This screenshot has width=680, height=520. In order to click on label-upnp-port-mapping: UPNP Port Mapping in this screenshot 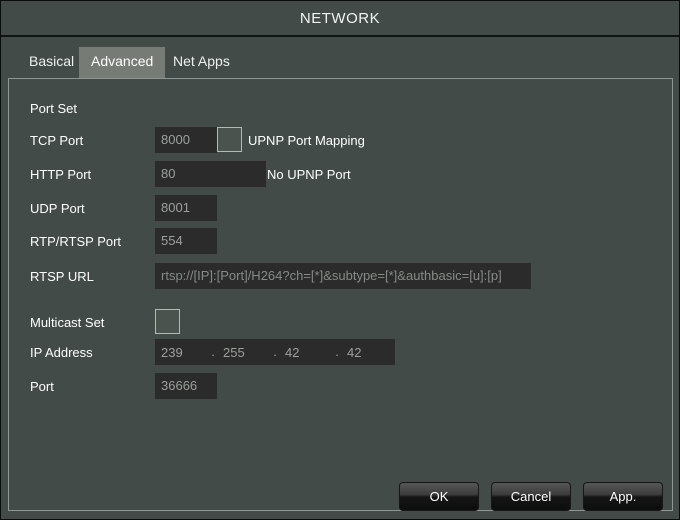, I will do `click(306, 140)`.